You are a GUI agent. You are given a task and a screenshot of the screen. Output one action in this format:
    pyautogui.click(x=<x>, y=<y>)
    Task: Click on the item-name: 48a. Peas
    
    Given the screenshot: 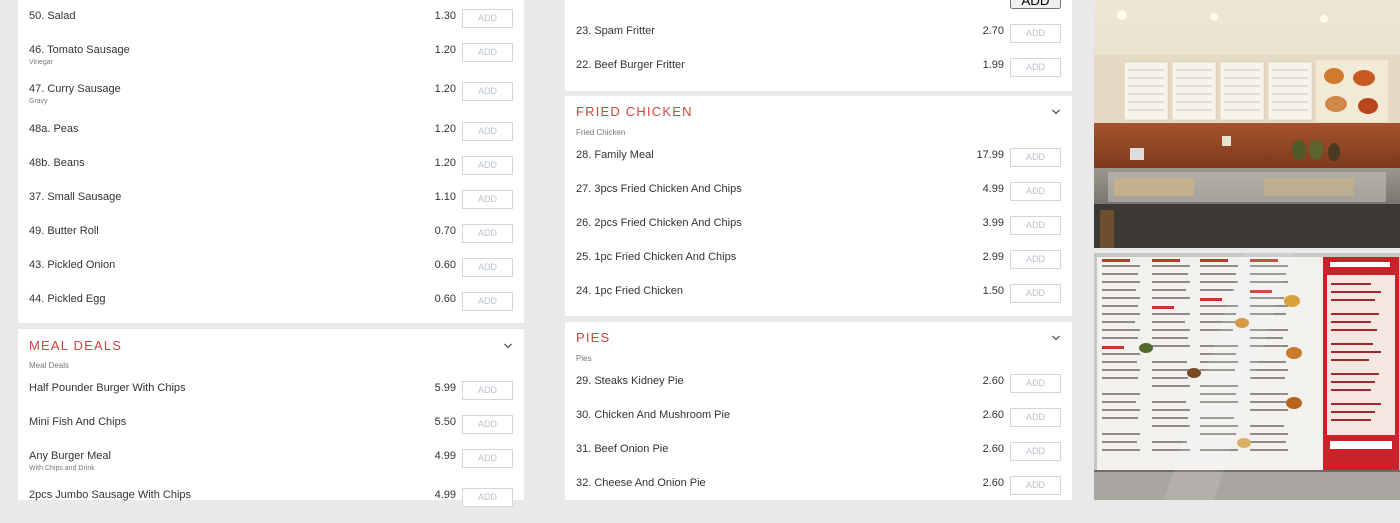 What is the action you would take?
    pyautogui.click(x=54, y=129)
    